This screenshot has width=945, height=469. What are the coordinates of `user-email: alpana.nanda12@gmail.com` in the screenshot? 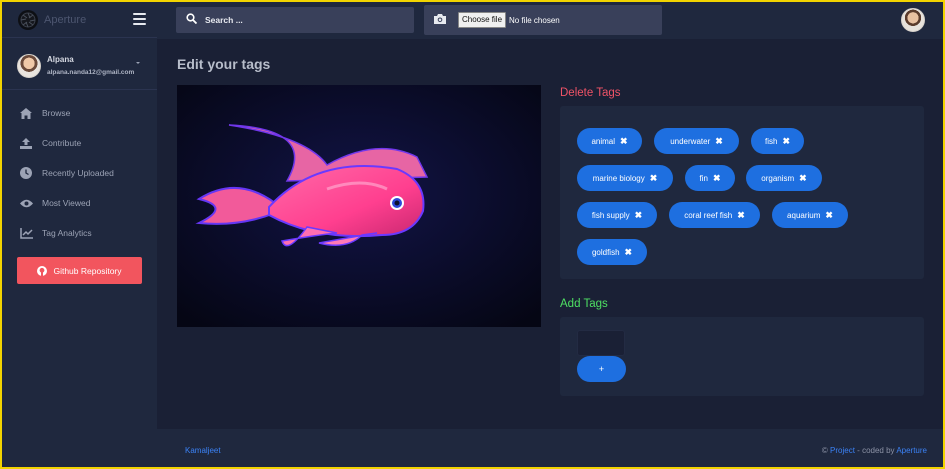 It's located at (91, 72).